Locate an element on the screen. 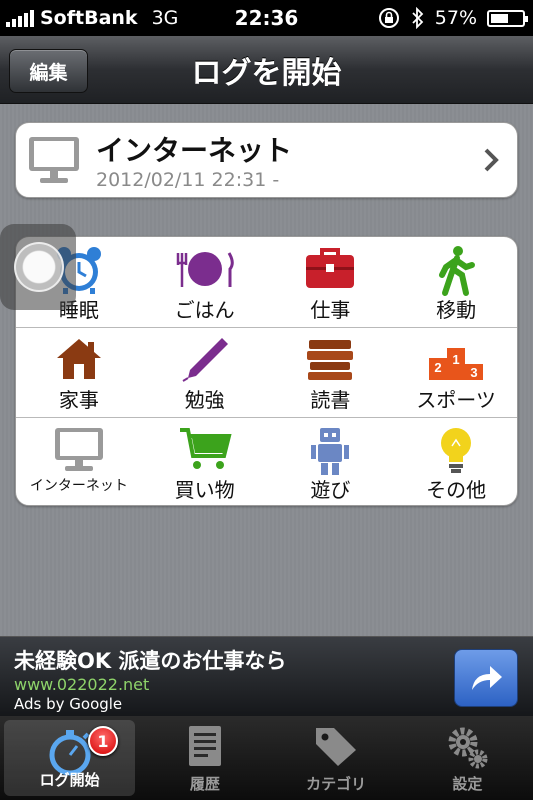 The width and height of the screenshot is (533, 800). tab-settings: 設定 is located at coordinates (467, 758).